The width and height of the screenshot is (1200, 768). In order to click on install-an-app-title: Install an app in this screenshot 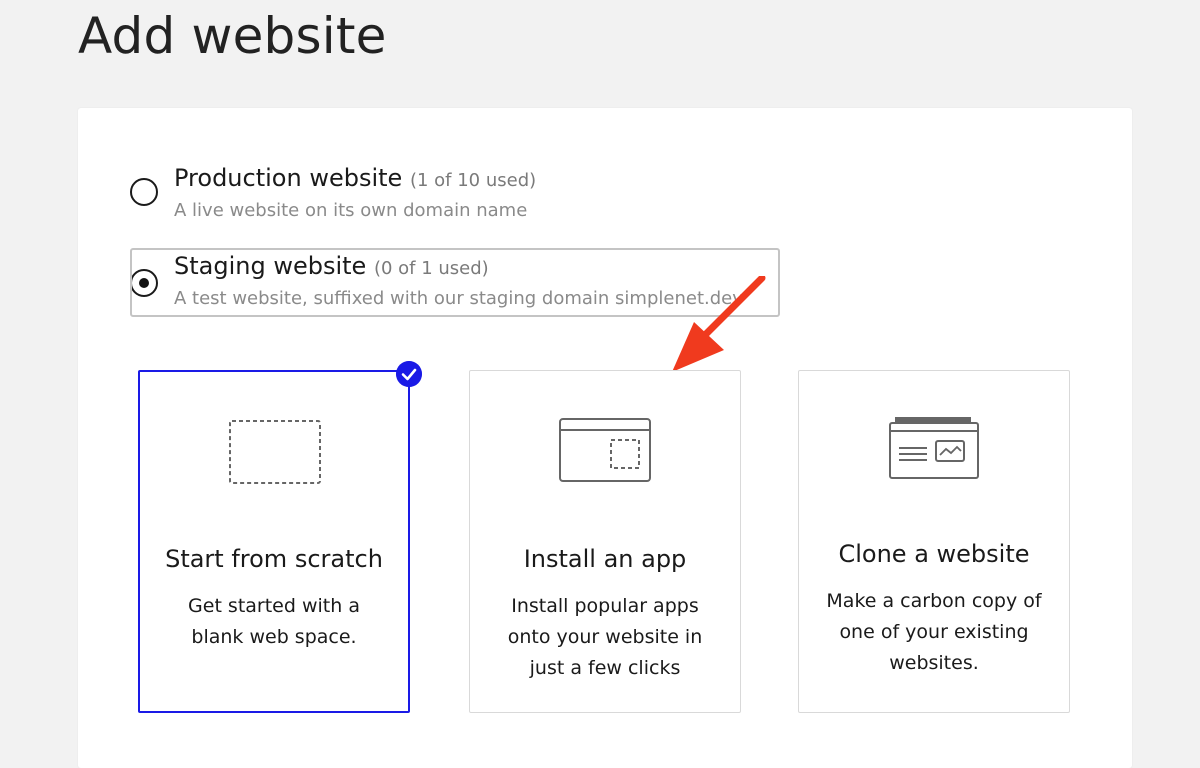, I will do `click(605, 559)`.